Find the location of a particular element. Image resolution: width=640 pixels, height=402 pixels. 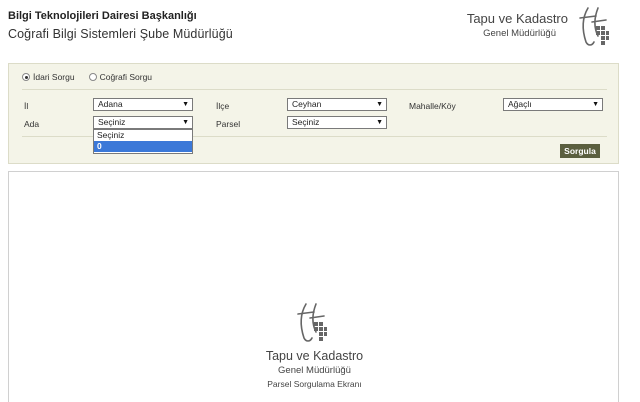

page-title: Bilgi Teknolojileri Dairesi Başkanlığı is located at coordinates (102, 16).